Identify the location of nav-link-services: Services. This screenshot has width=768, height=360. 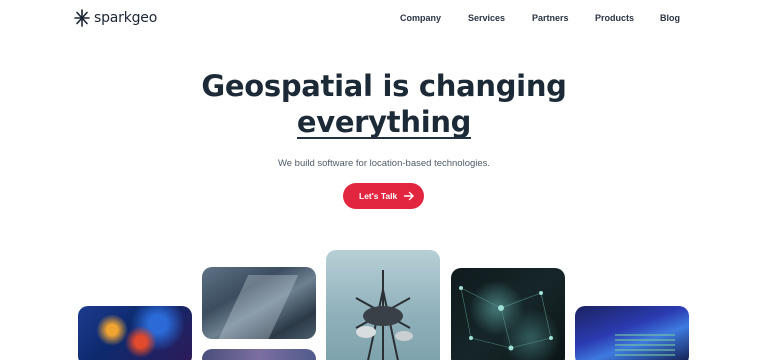
(486, 18).